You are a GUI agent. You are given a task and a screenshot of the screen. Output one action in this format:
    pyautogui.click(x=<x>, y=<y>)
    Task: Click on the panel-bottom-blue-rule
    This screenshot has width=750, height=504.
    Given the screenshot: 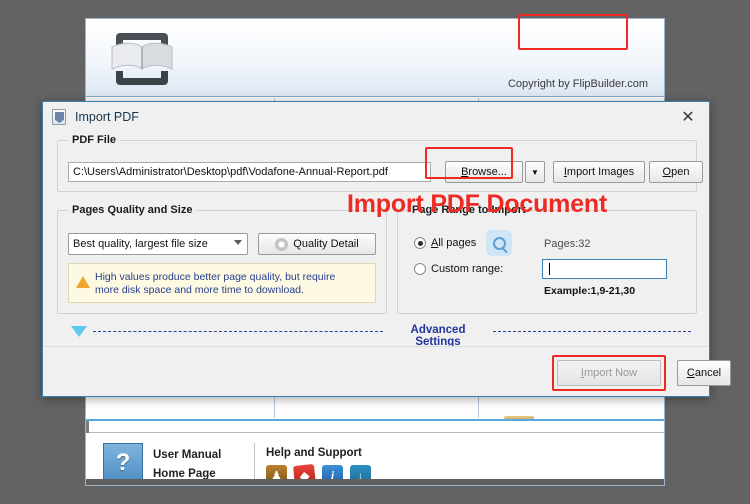 What is the action you would take?
    pyautogui.click(x=375, y=420)
    